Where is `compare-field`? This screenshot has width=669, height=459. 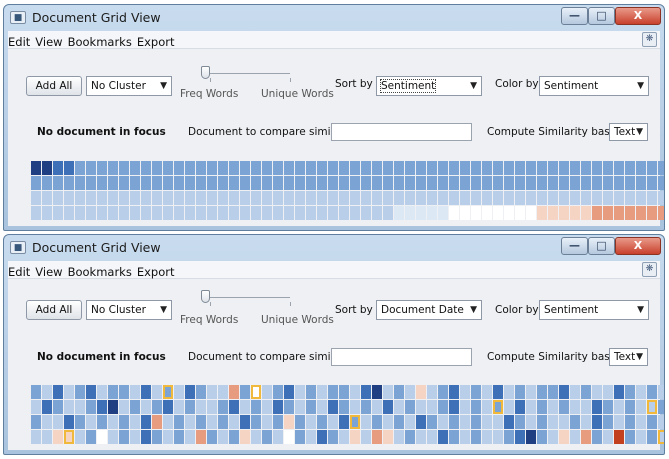
compare-field is located at coordinates (401, 132).